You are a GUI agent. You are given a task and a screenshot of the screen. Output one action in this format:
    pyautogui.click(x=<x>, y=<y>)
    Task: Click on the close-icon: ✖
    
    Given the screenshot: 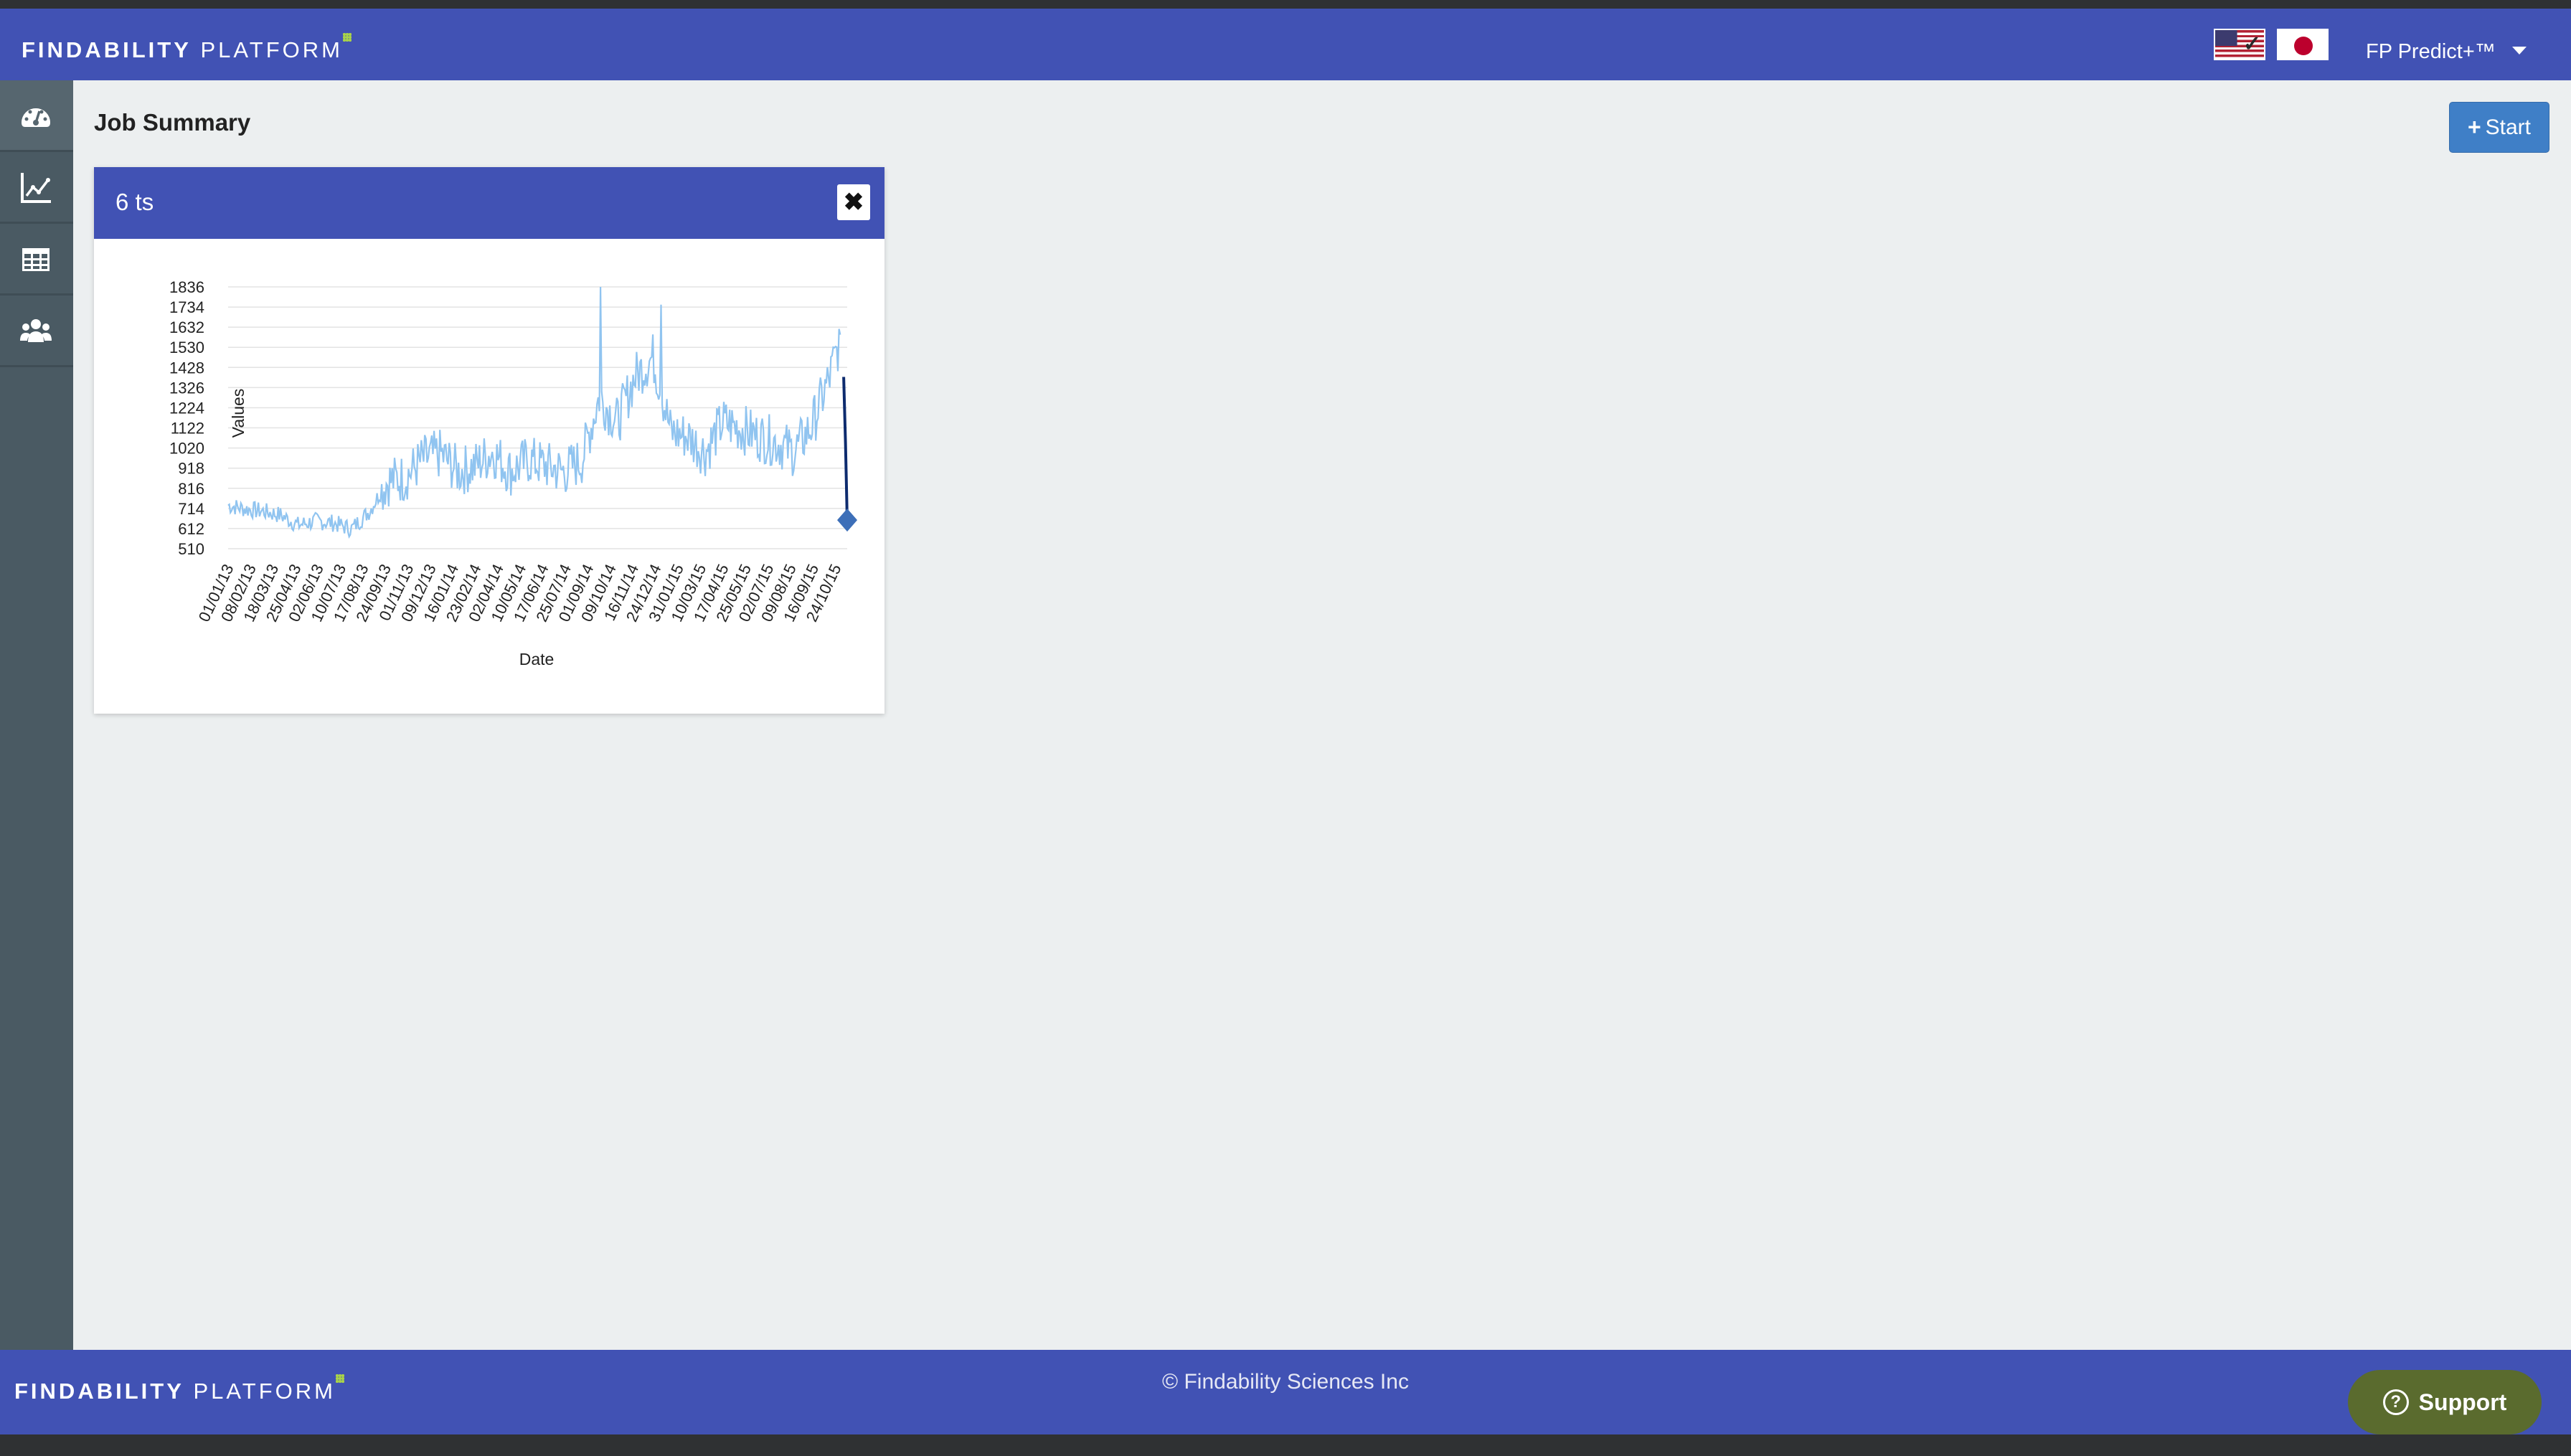 What is the action you would take?
    pyautogui.click(x=853, y=202)
    